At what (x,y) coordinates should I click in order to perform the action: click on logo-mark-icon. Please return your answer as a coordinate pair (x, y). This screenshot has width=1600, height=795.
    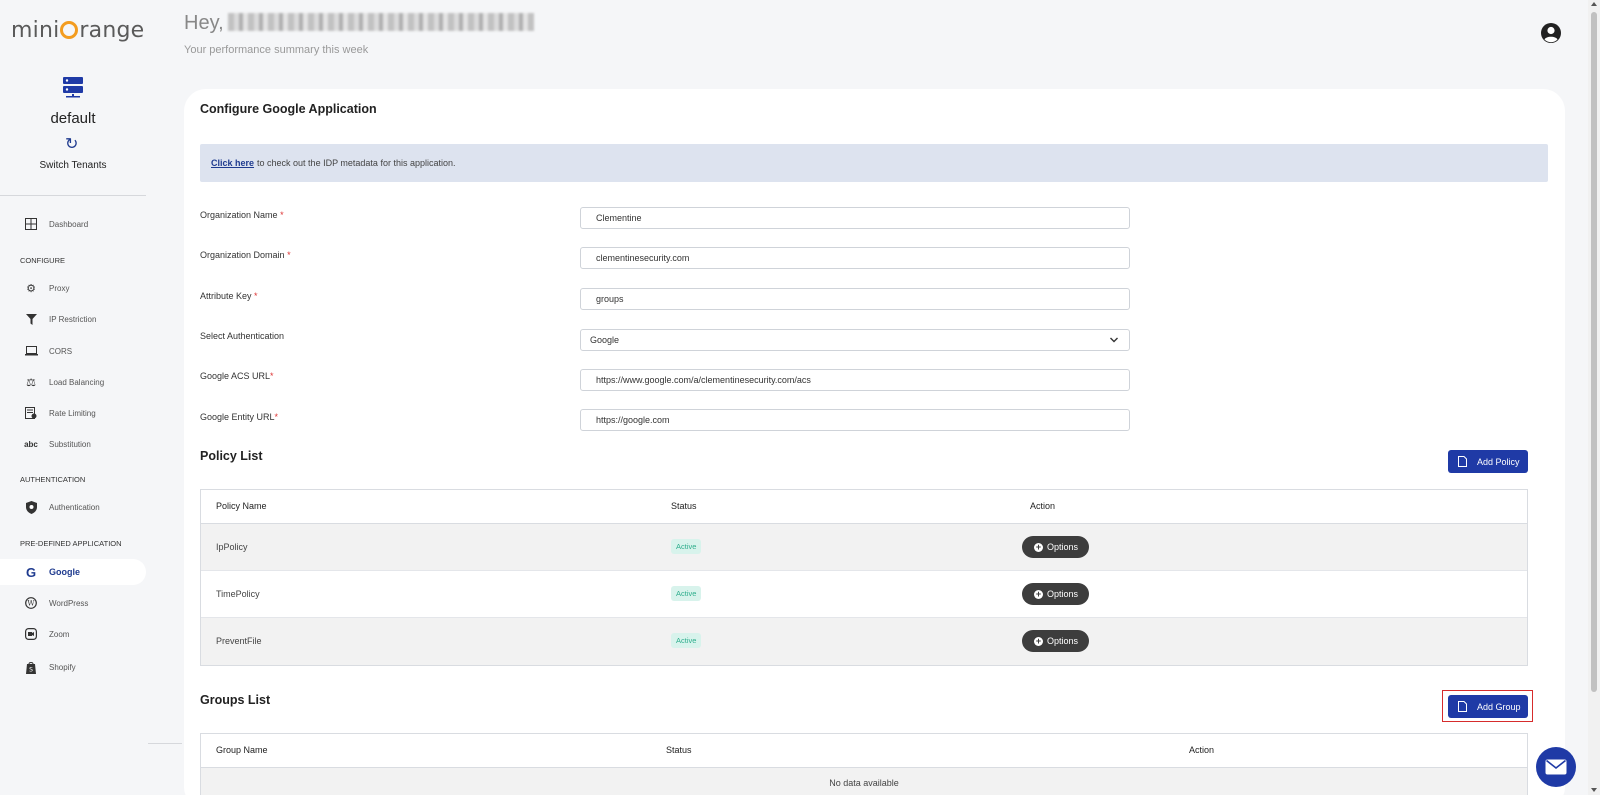
    Looking at the image, I should click on (69, 30).